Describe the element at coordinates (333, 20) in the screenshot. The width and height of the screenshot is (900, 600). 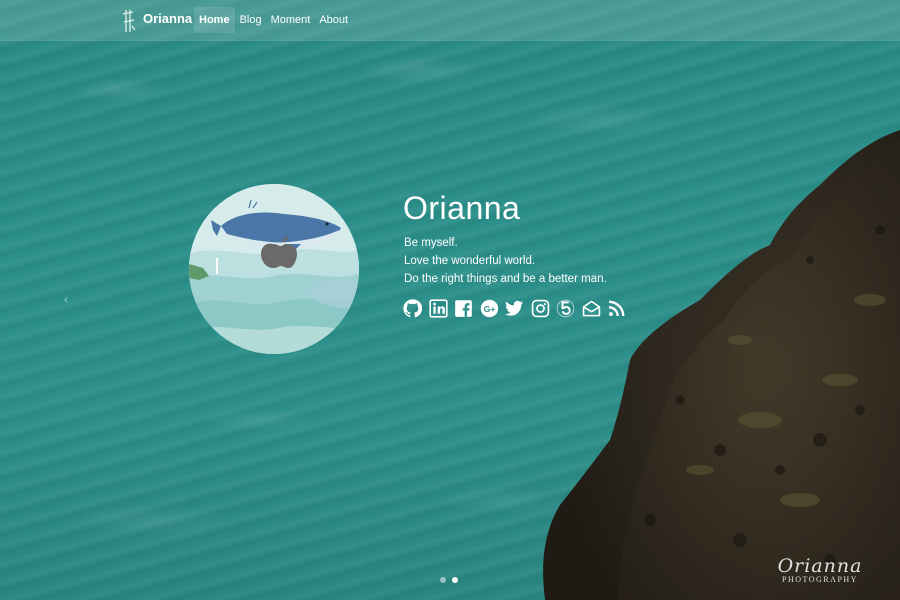
I see `nav-link-about: About` at that location.